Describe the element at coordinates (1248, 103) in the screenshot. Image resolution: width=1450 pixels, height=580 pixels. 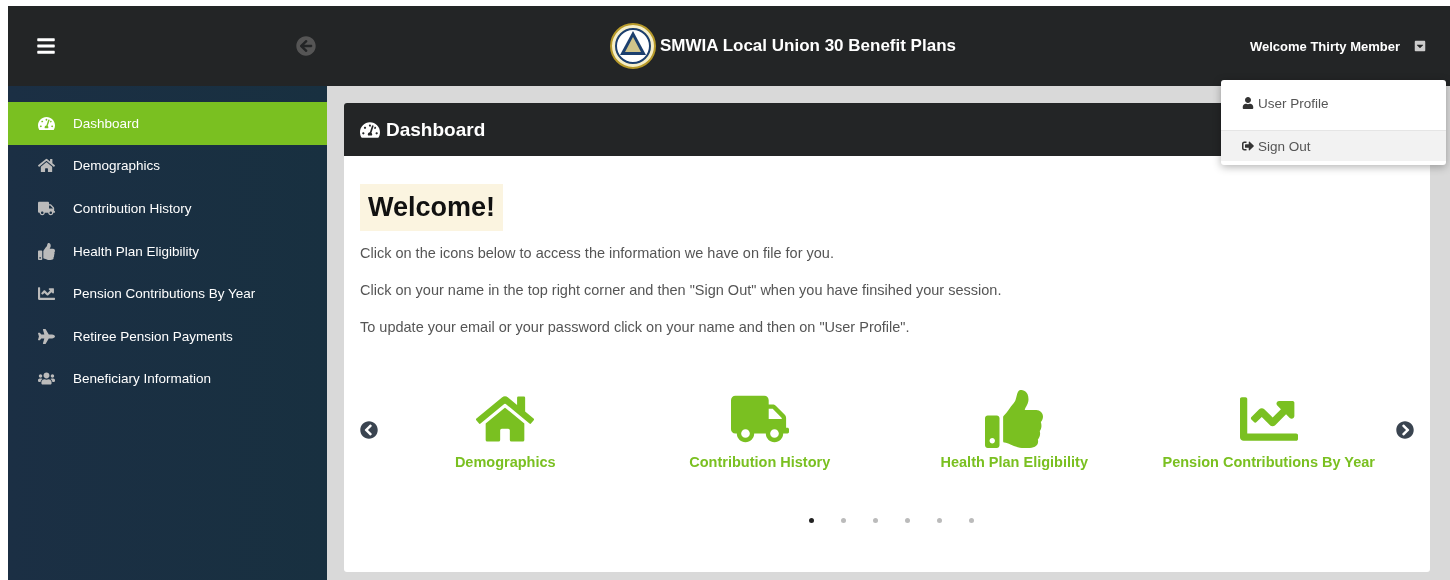
I see `user-icon` at that location.